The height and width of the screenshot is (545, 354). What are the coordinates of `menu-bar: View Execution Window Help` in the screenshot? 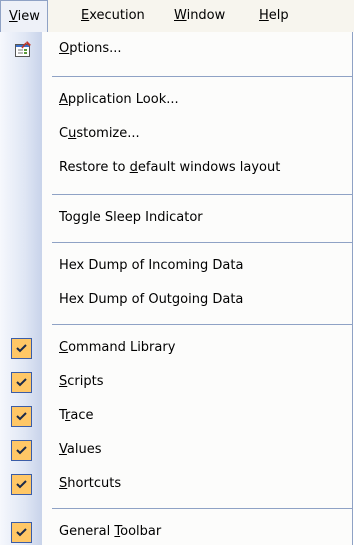 It's located at (177, 16).